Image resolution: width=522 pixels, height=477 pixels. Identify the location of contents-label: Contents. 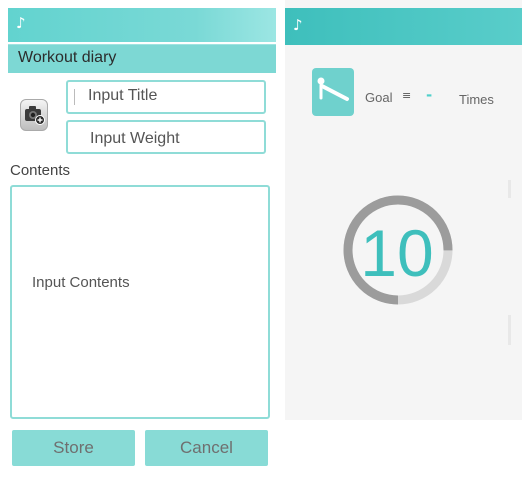
(40, 170).